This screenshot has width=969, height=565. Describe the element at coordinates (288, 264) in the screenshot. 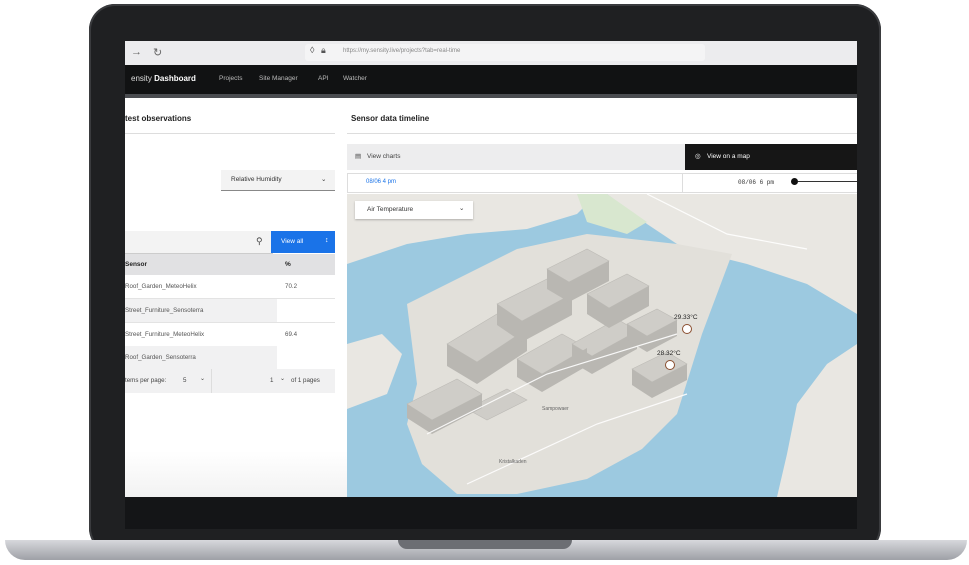

I see `column-header-percent: %` at that location.